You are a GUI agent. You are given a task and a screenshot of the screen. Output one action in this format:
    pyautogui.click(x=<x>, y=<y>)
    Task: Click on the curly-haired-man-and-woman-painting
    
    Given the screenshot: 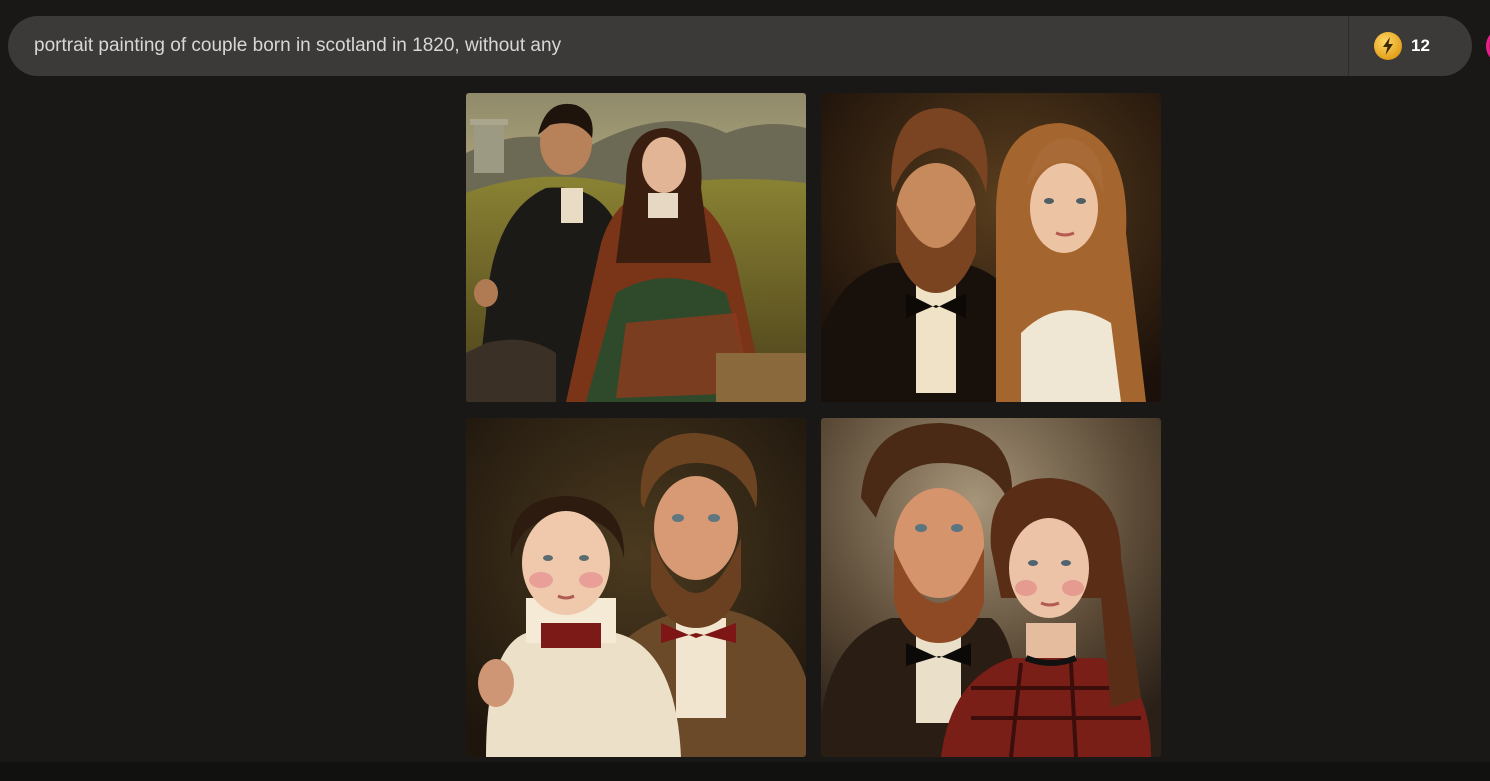 What is the action you would take?
    pyautogui.click(x=991, y=587)
    